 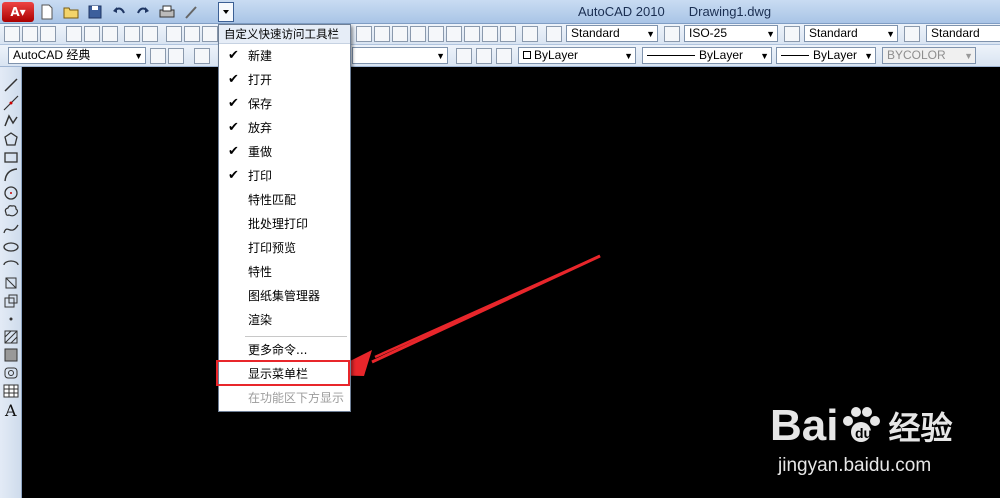 I want to click on linetype-select: ByLayer ▼, so click(x=707, y=55).